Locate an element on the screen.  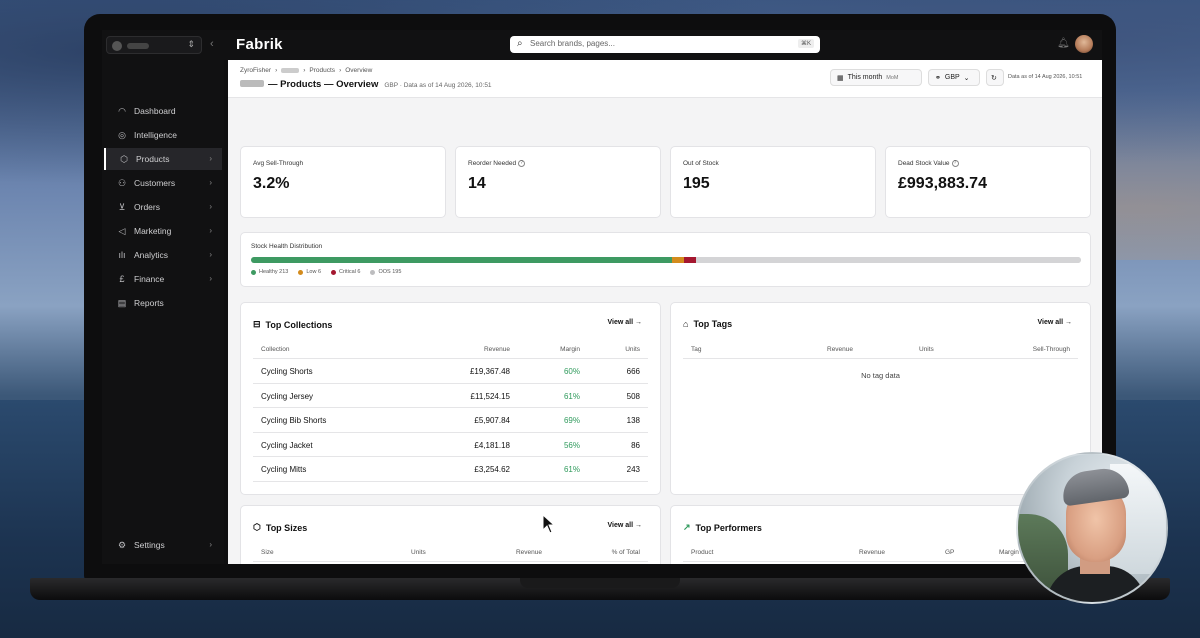
top-tags-title: ⌂ Top Tags is located at coordinates (708, 324).